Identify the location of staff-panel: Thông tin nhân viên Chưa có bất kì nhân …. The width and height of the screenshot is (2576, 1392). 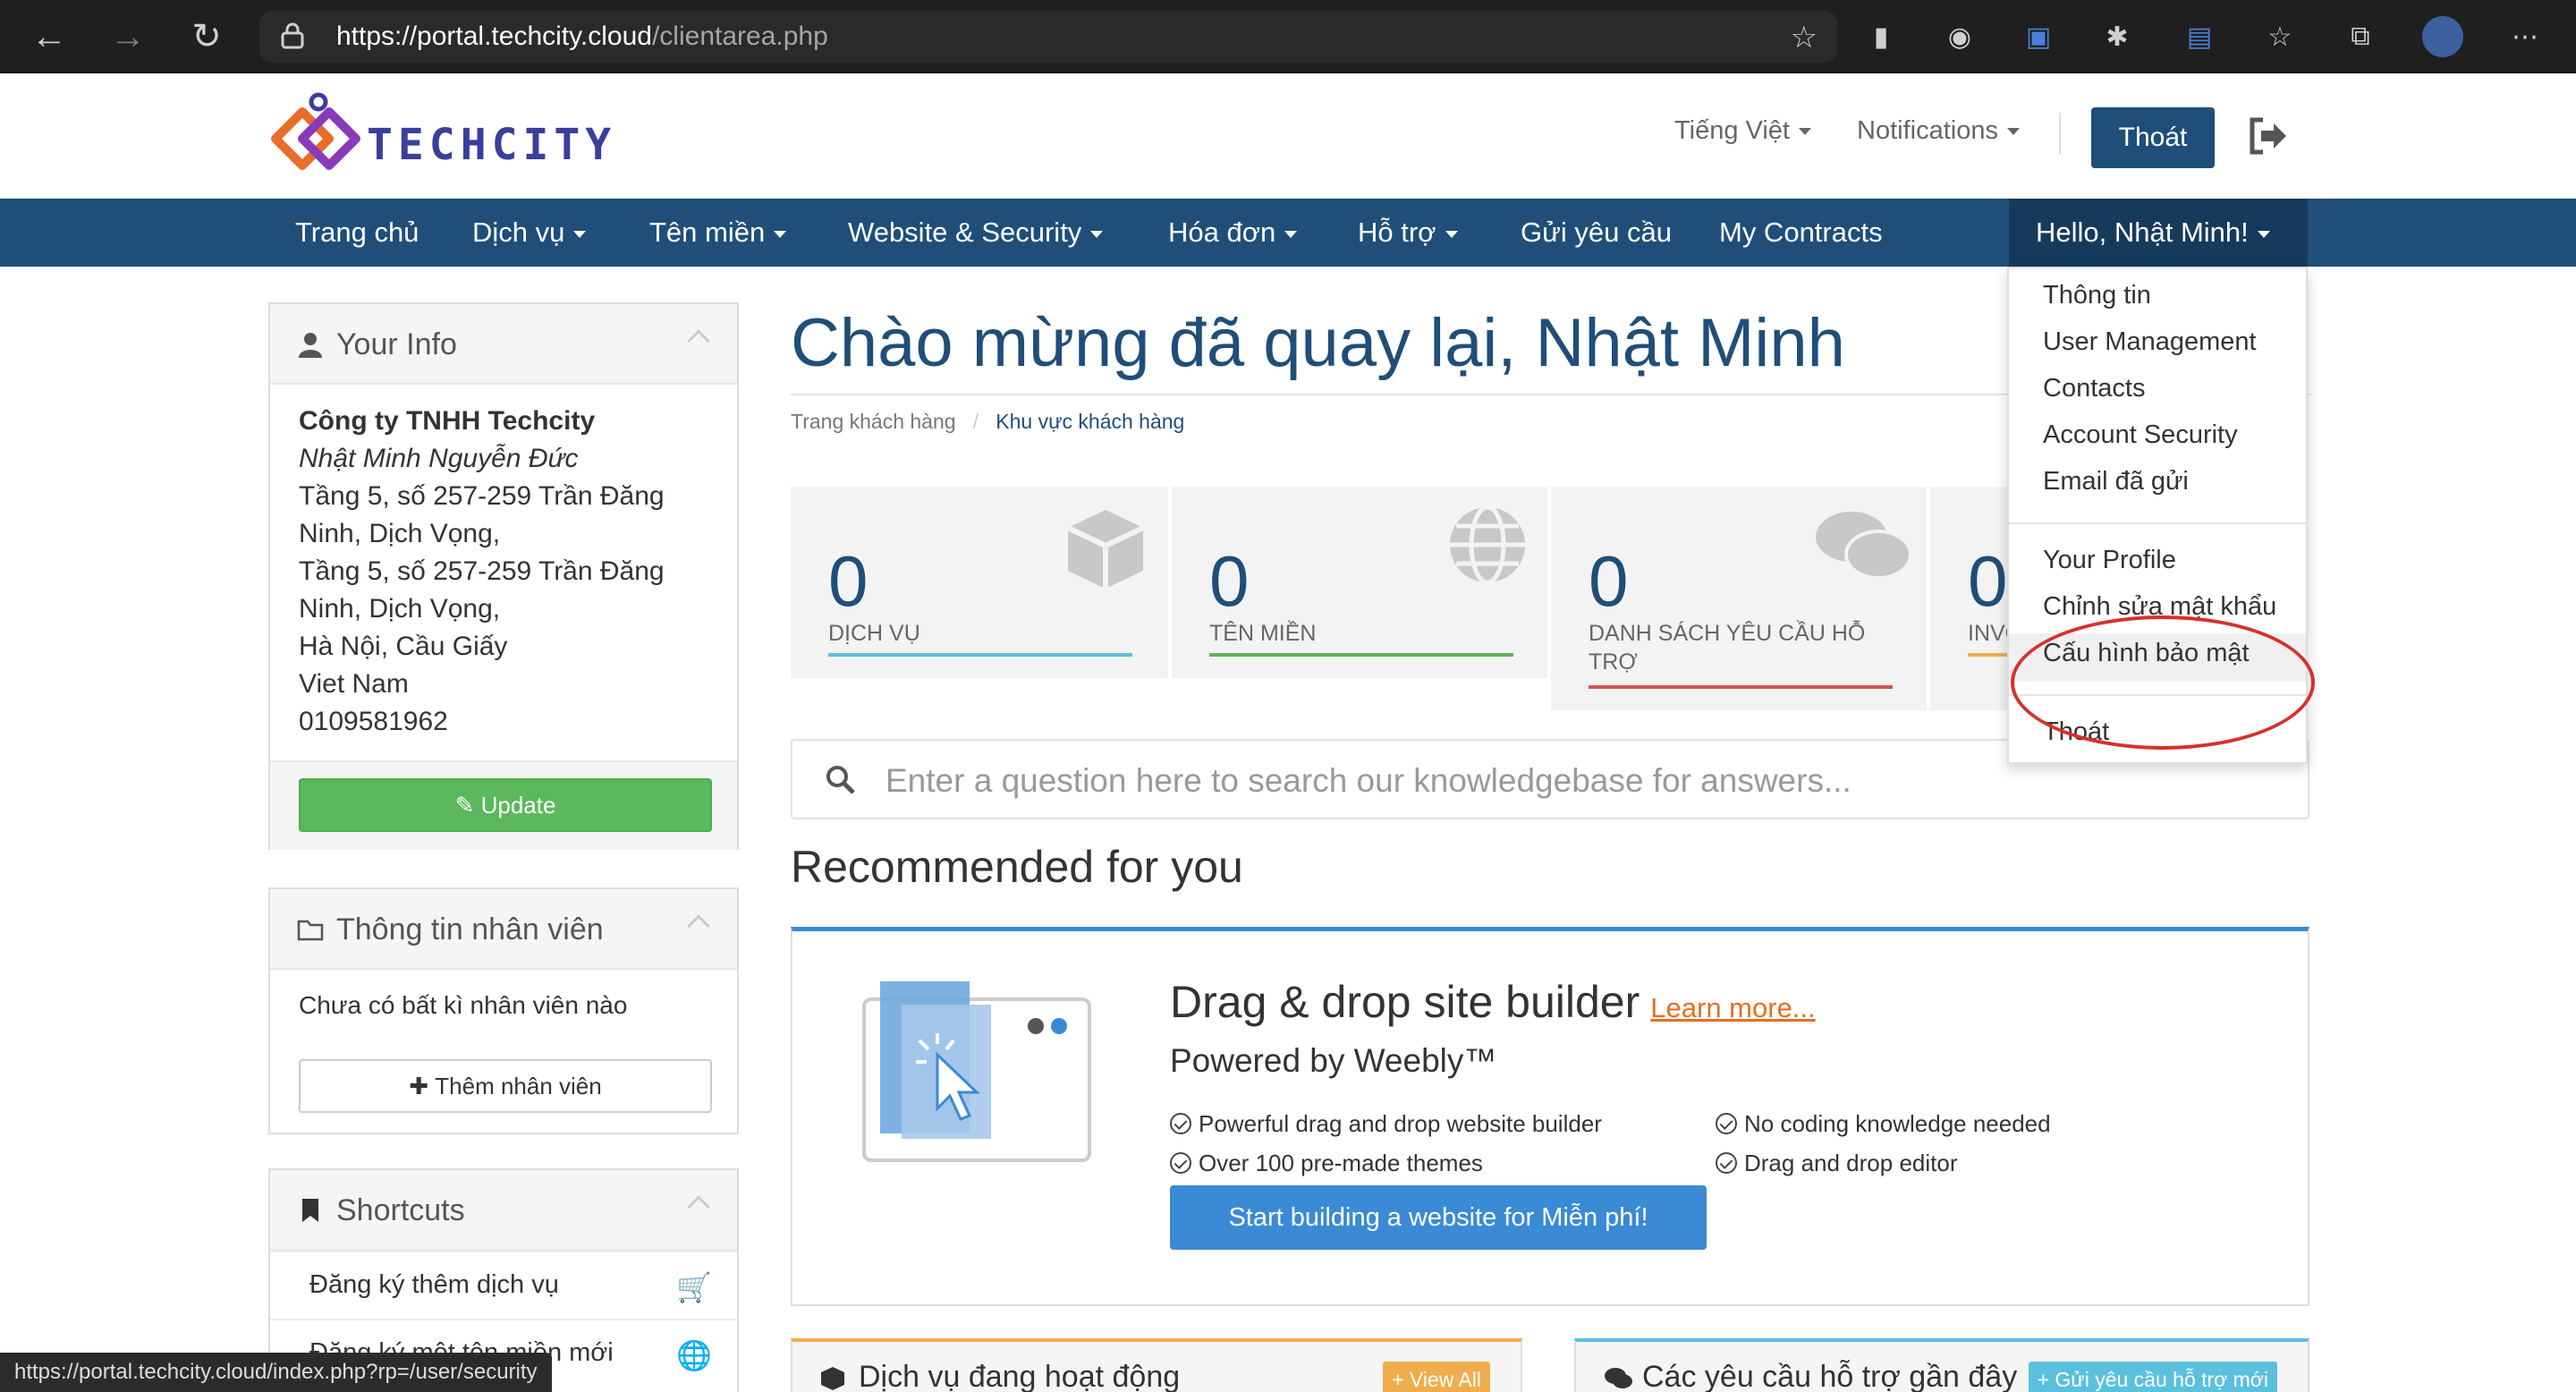
(503, 1010).